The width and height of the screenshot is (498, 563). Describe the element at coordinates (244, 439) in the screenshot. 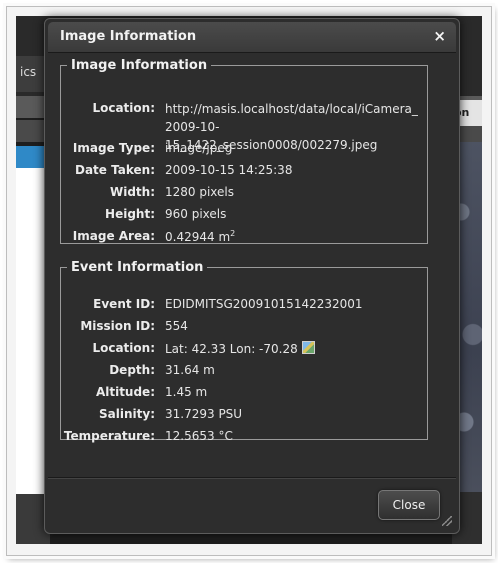

I see `temperature-row: Temperature: 12.5653 °C` at that location.